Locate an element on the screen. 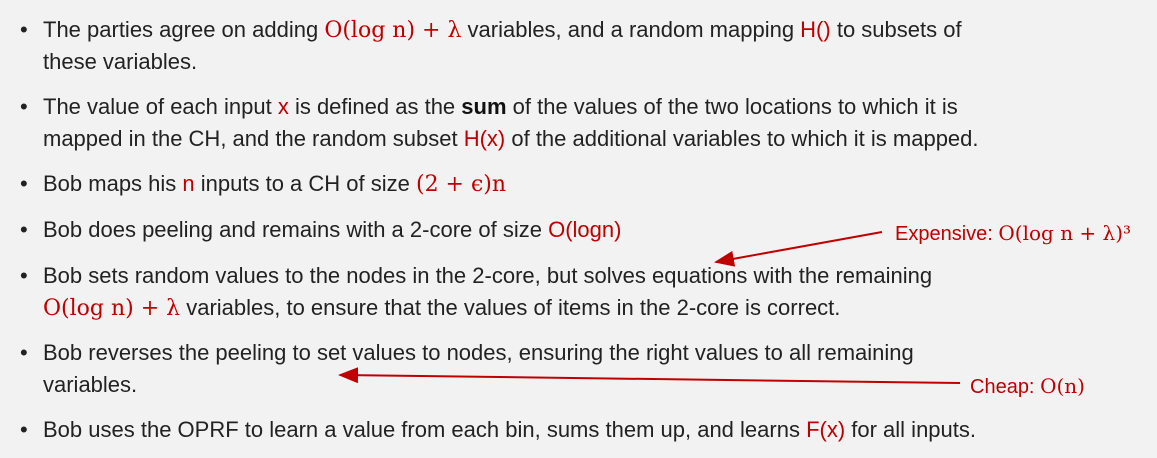  expensive-arrow is located at coordinates (798, 249).